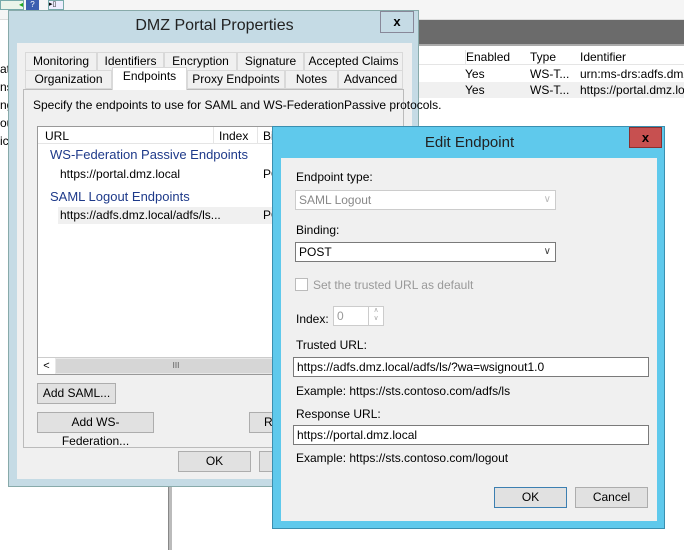 This screenshot has width=684, height=550. Describe the element at coordinates (487, 57) in the screenshot. I see `col-enabled: Enabled` at that location.